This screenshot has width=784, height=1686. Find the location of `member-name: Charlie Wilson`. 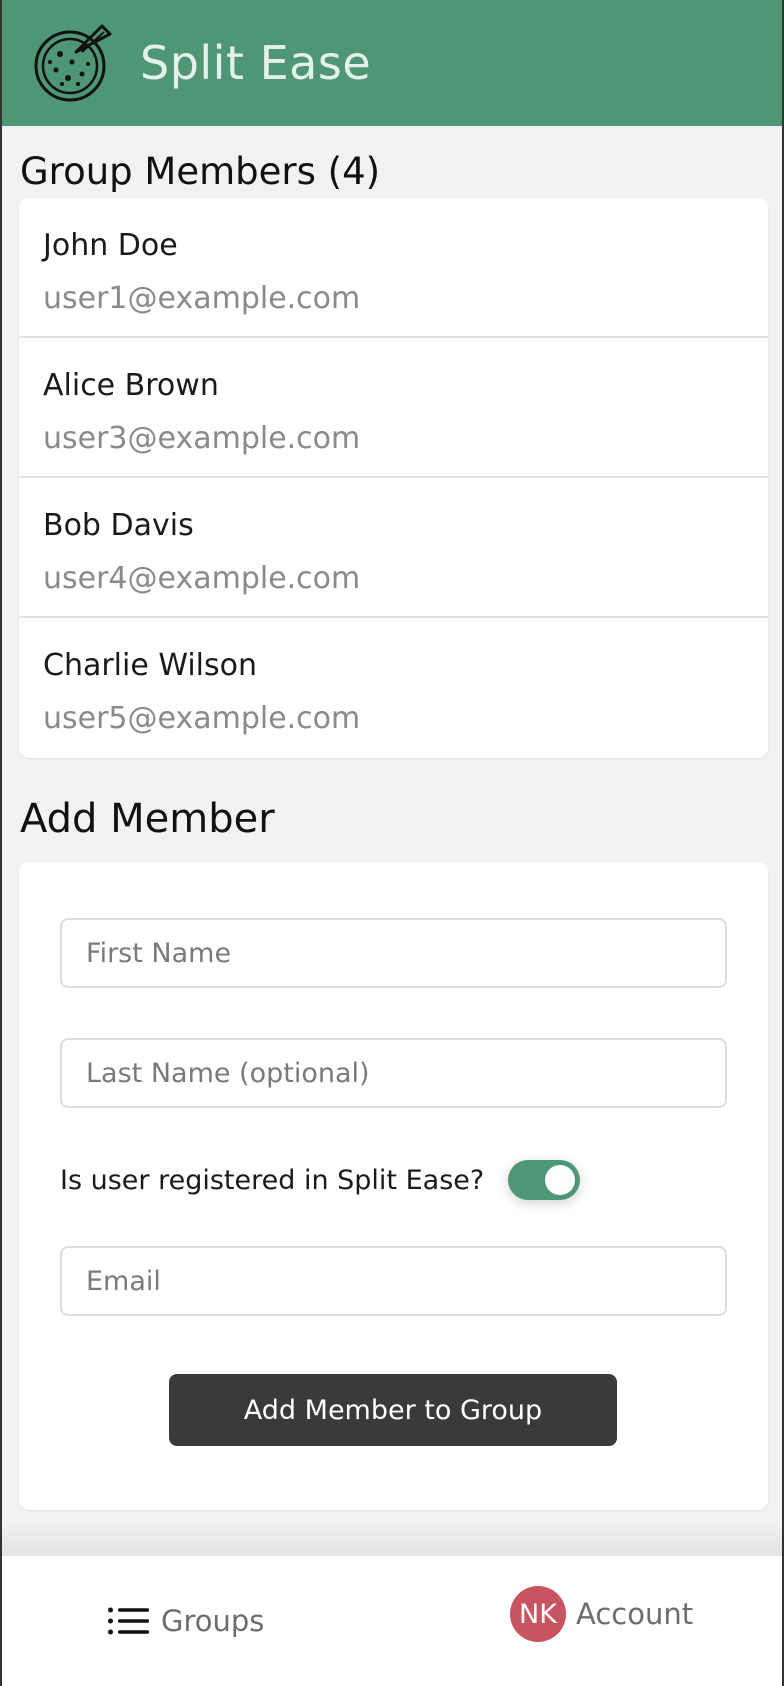

member-name: Charlie Wilson is located at coordinates (150, 665).